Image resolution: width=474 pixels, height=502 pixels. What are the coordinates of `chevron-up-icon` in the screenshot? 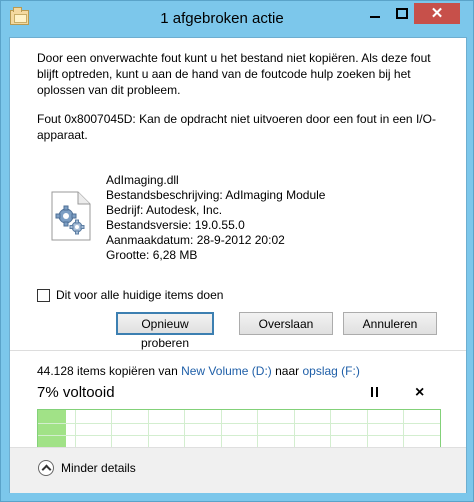 It's located at (46, 468).